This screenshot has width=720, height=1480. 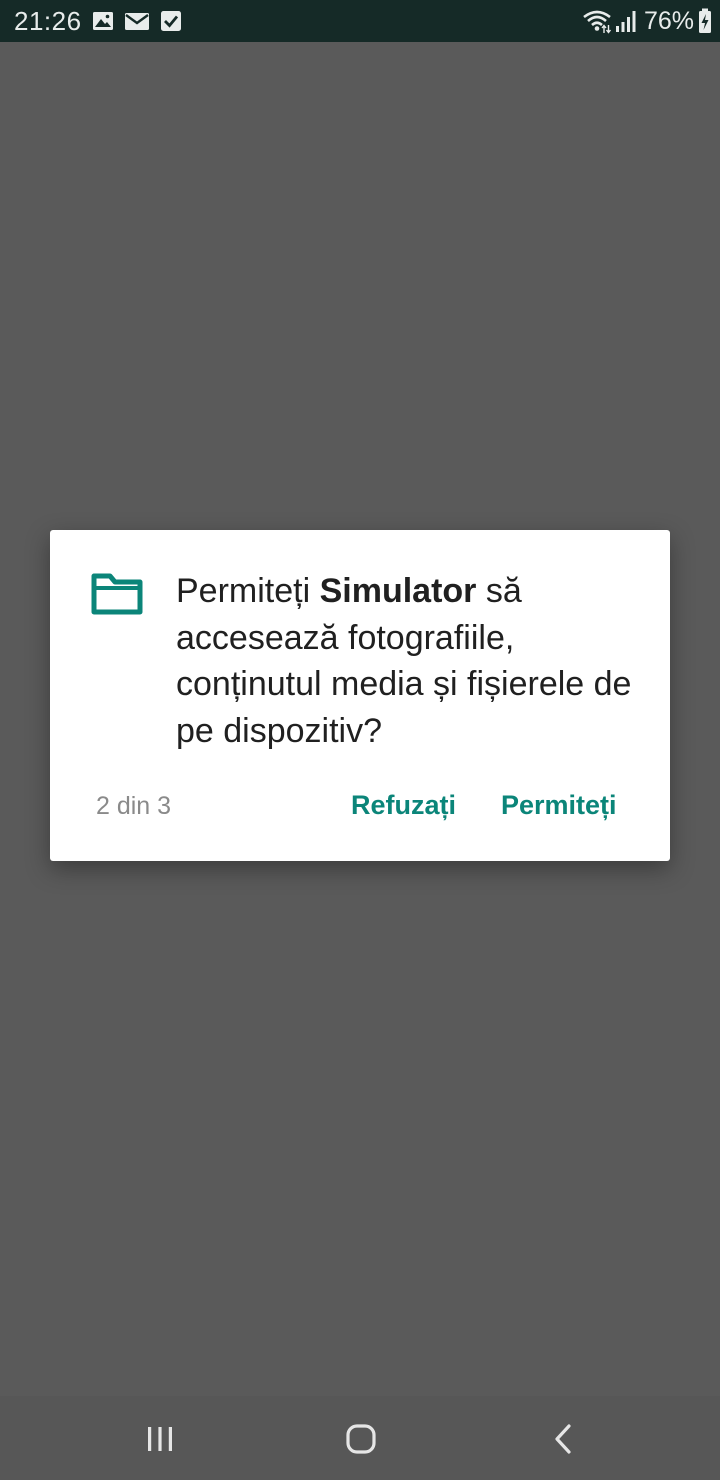 I want to click on navigation-bar, so click(x=360, y=1438).